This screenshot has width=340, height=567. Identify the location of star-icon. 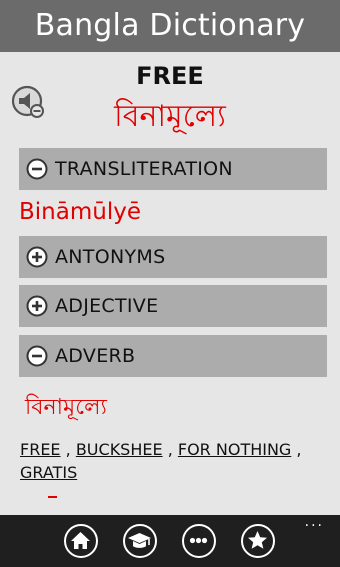
(257, 540).